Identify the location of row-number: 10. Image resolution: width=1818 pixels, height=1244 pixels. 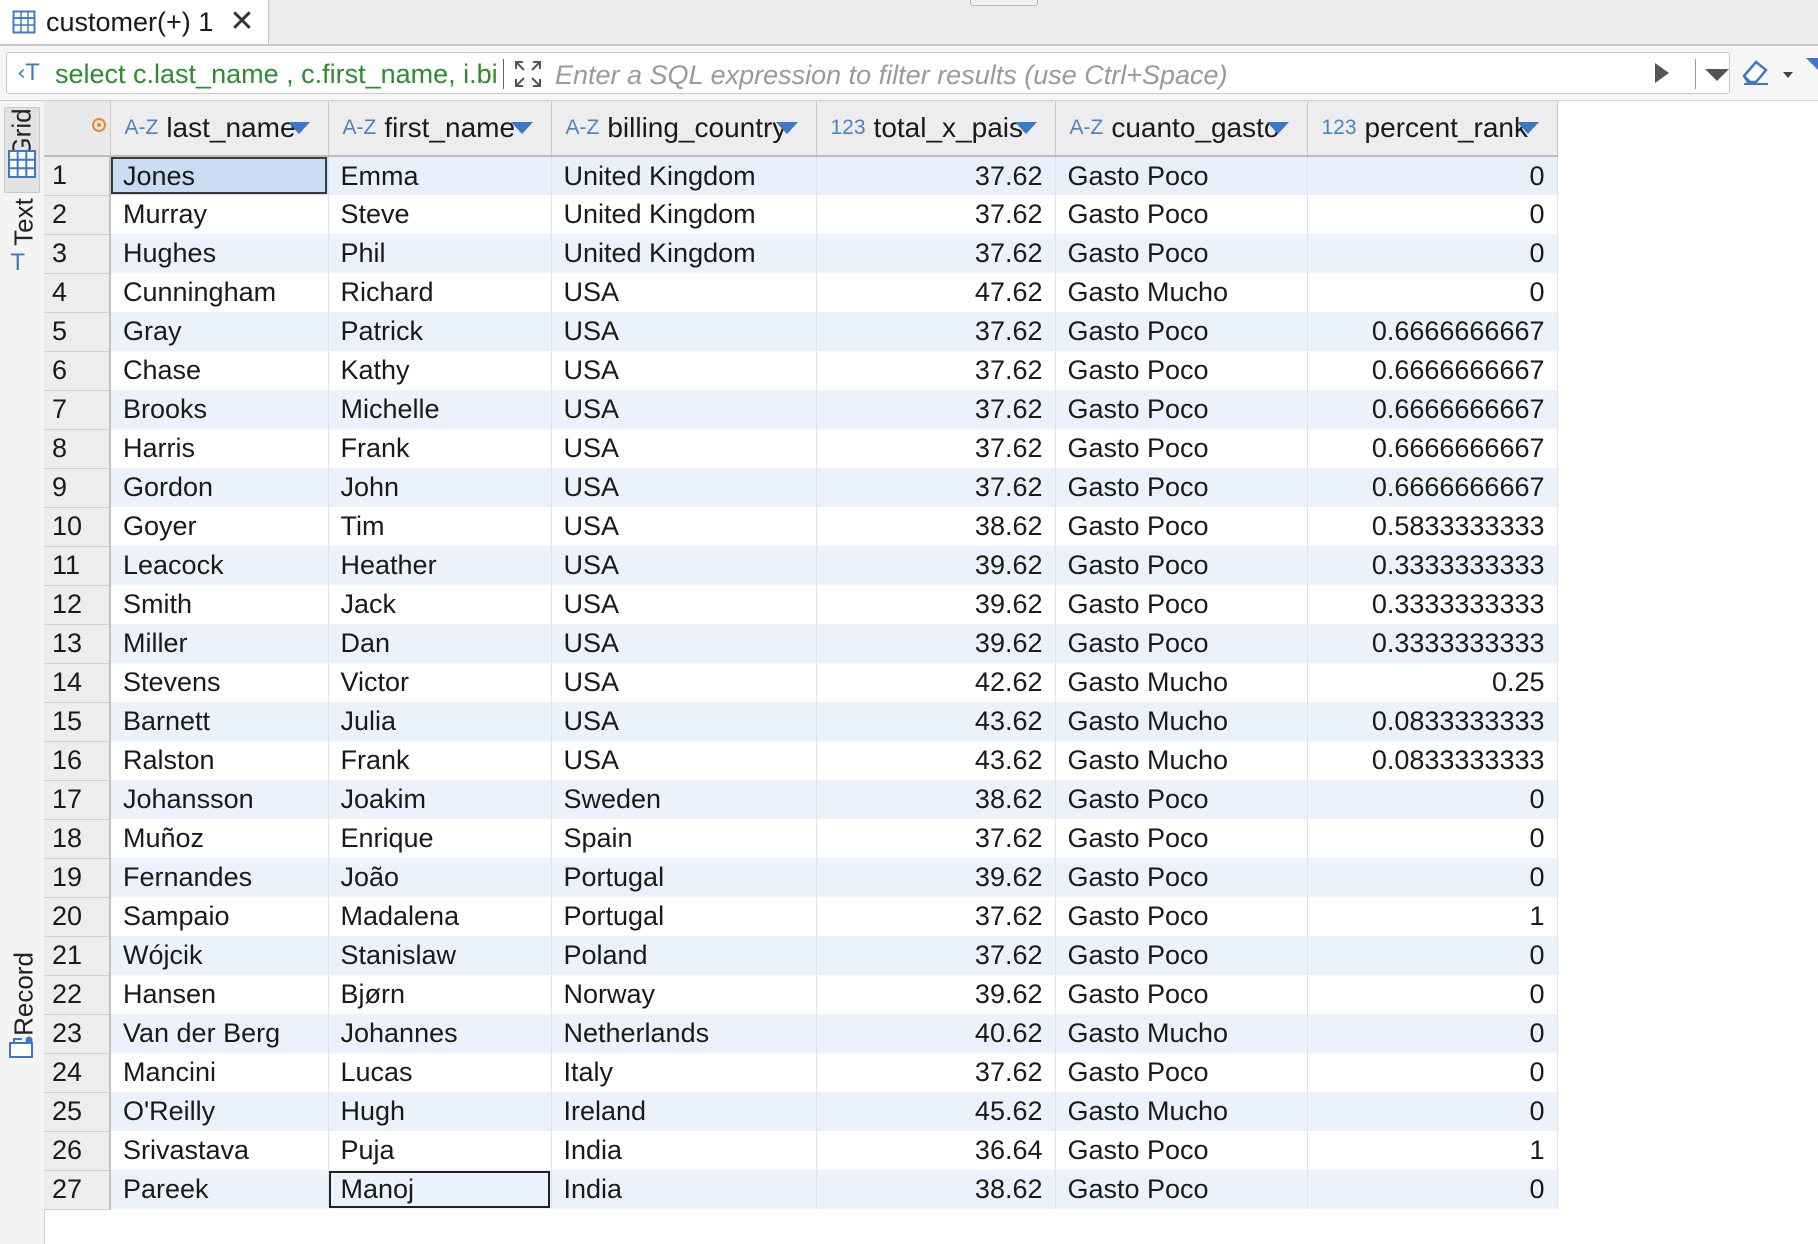
(77, 527).